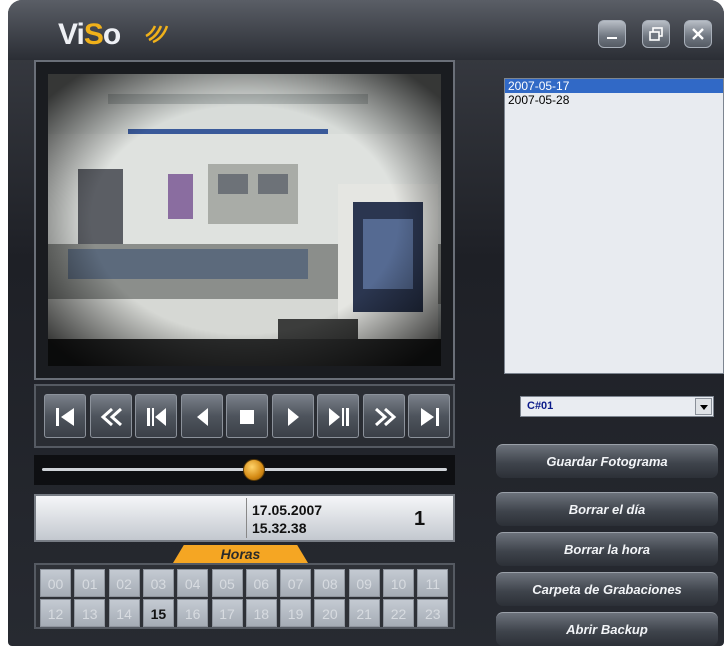 The height and width of the screenshot is (646, 726). Describe the element at coordinates (261, 583) in the screenshot. I see `hour-cell: 06` at that location.